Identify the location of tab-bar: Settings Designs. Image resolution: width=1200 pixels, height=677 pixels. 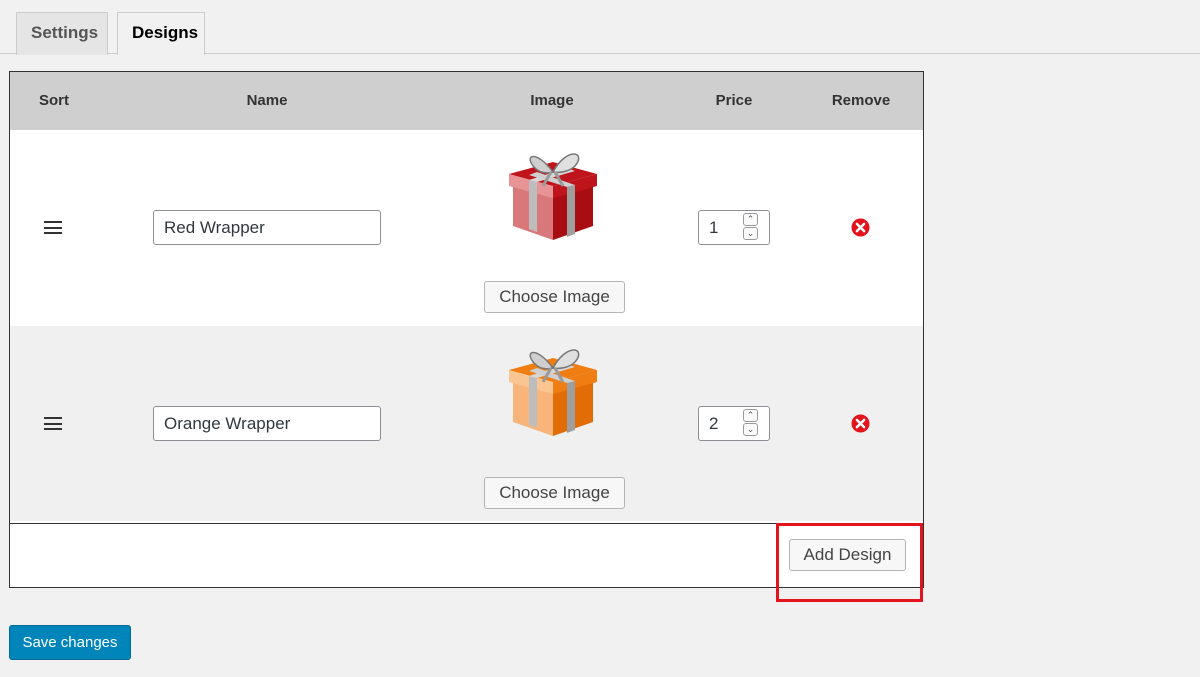
(600, 27).